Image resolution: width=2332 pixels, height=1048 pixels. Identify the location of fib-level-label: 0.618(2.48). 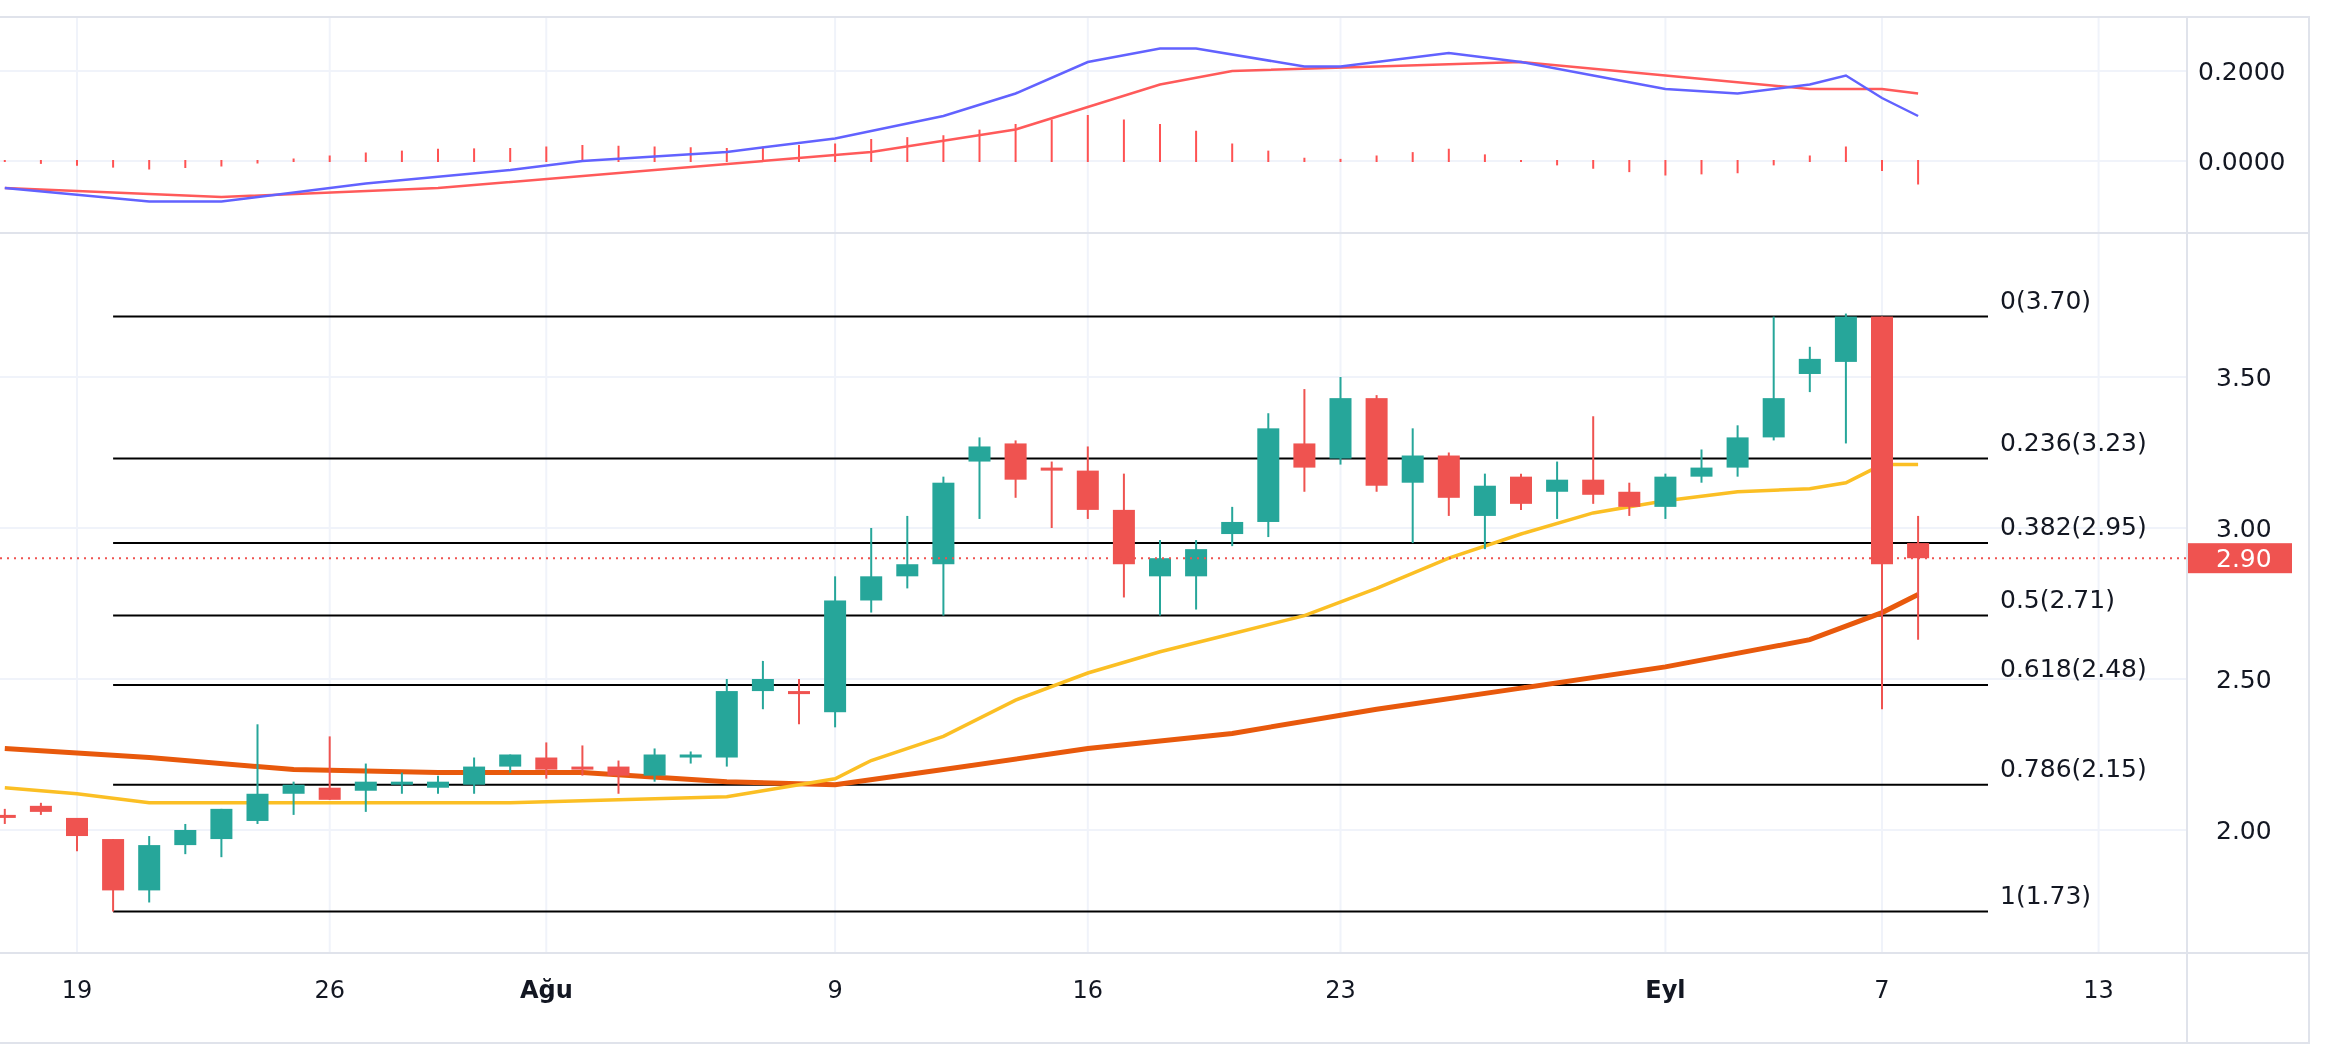
(2073, 669).